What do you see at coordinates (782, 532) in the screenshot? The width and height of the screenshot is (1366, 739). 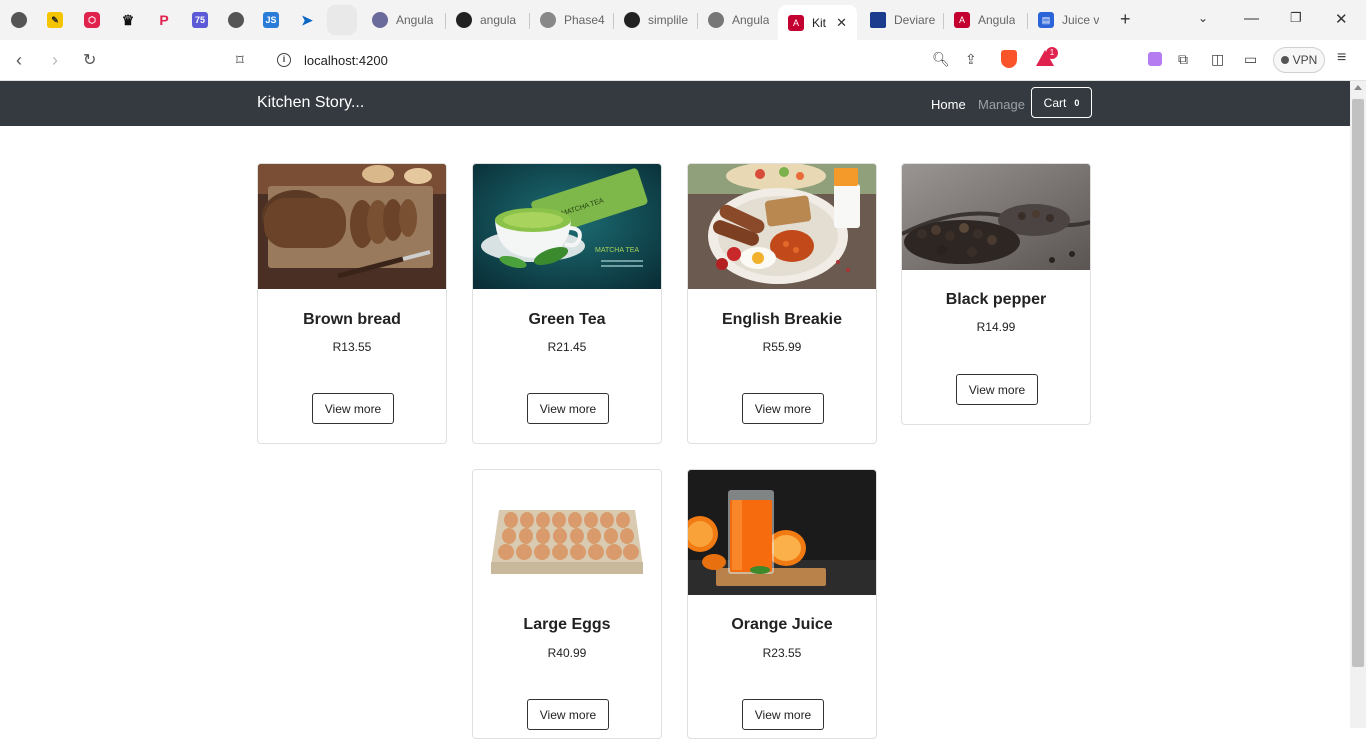 I see `orange-juice-image` at bounding box center [782, 532].